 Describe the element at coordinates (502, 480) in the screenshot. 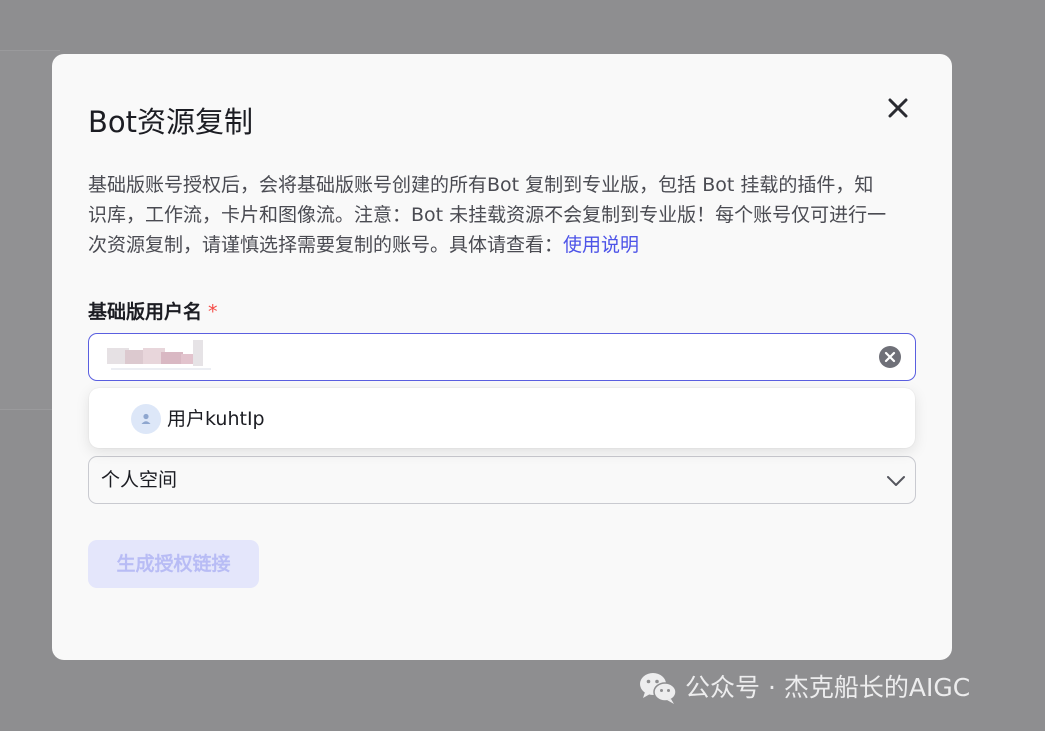

I see `space-select: 个人空间` at that location.